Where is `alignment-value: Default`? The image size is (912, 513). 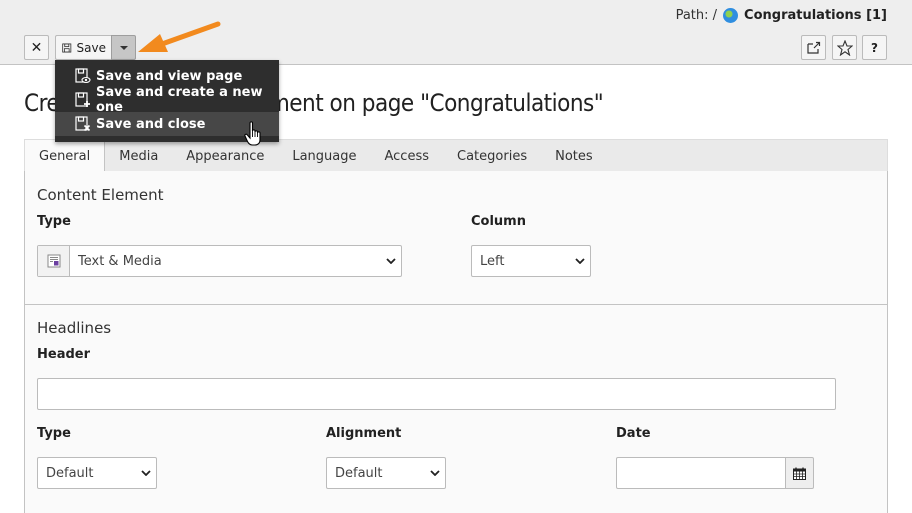
alignment-value: Default is located at coordinates (359, 473).